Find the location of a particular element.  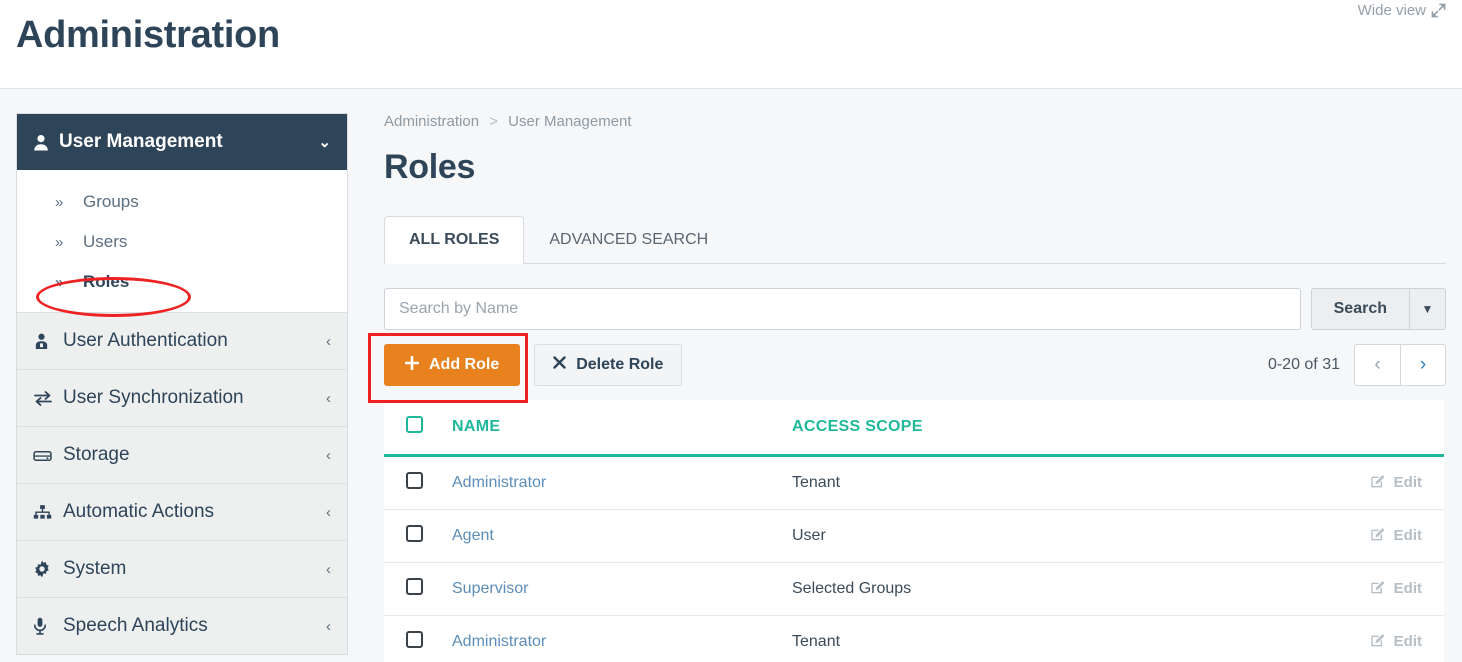

sidebar-item-user-authentication: User Authentication ‹ is located at coordinates (182, 340).